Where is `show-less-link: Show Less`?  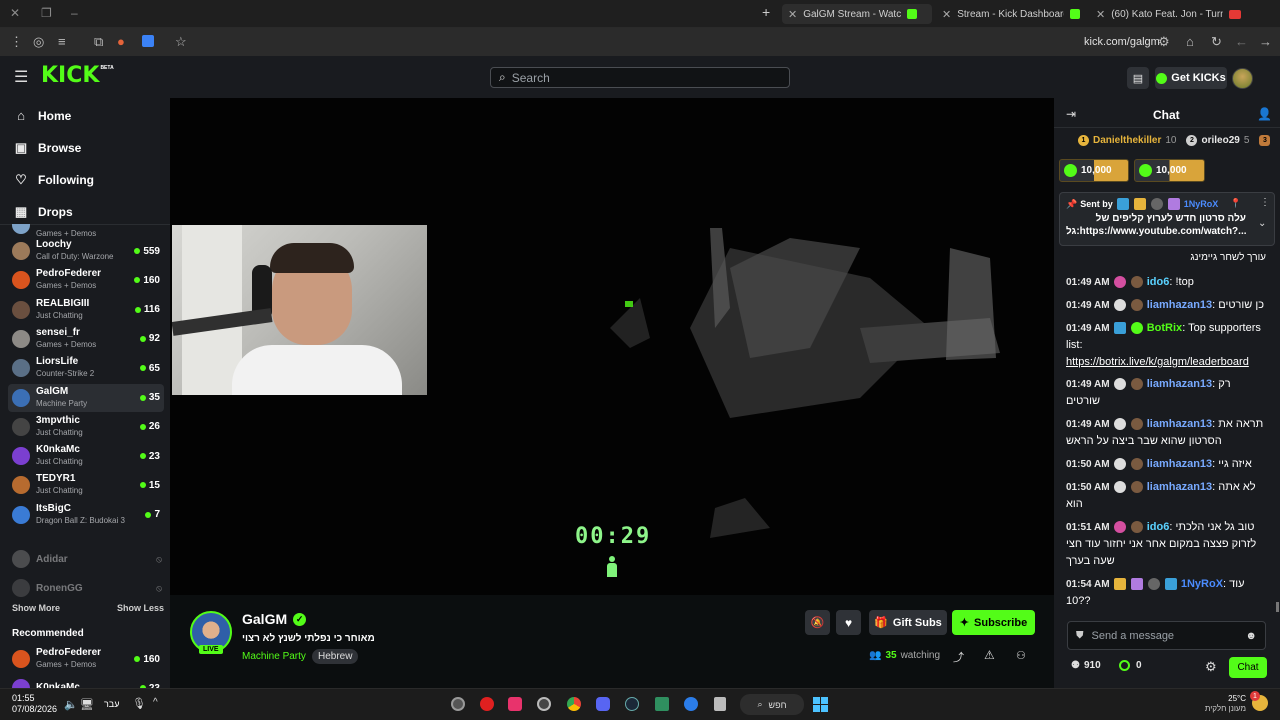
show-less-link: Show Less is located at coordinates (140, 608).